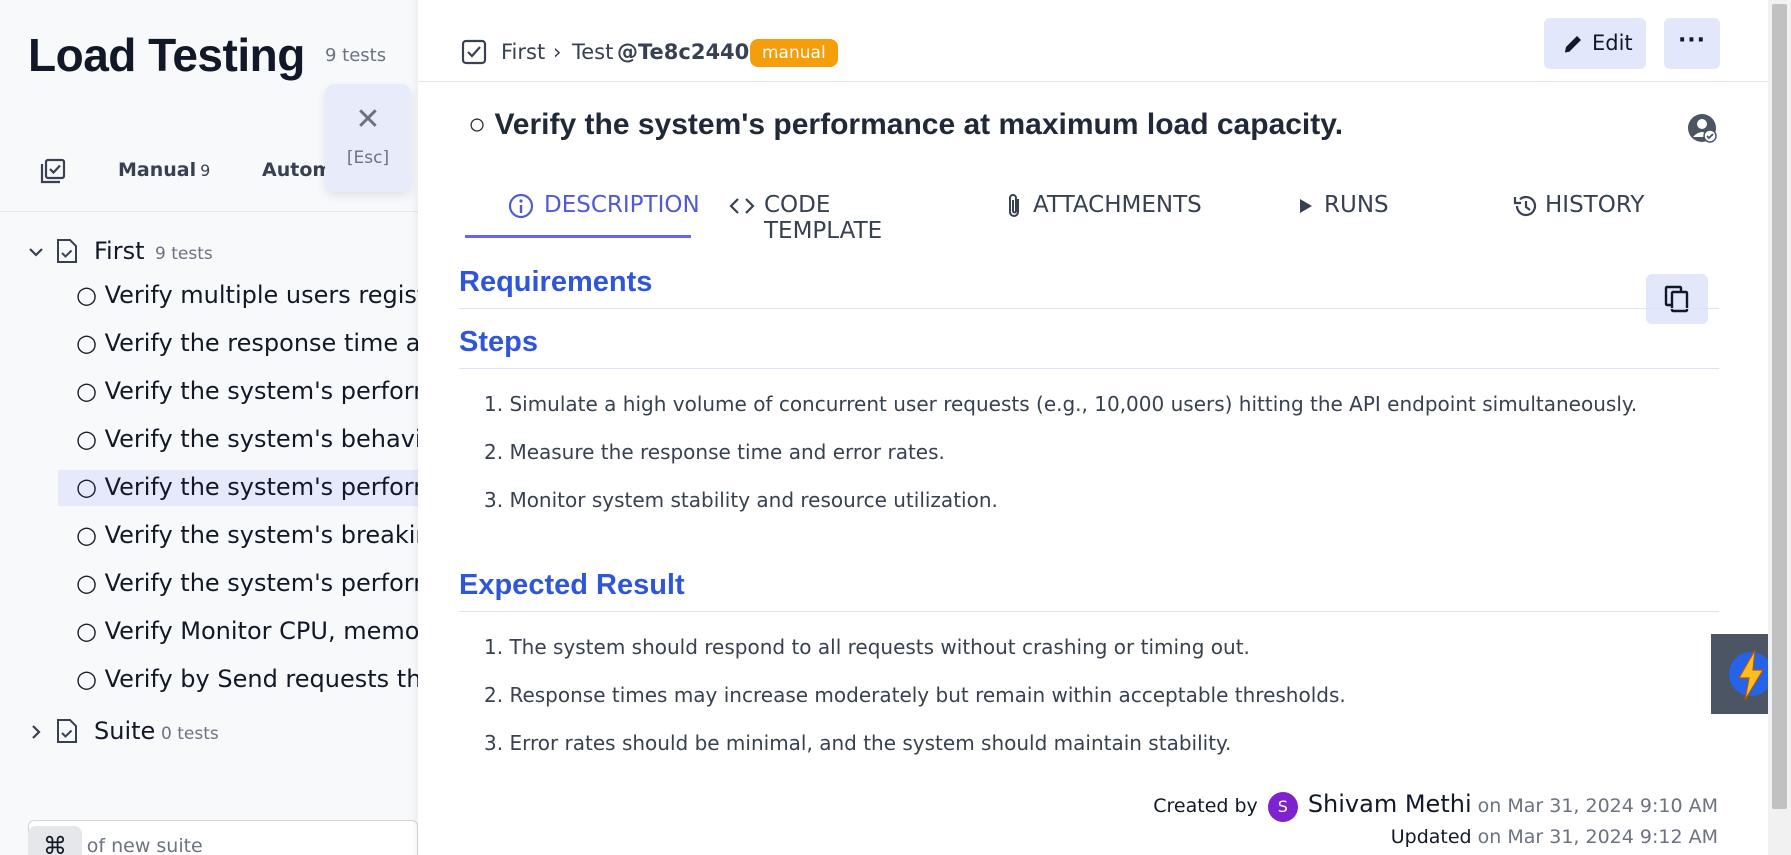 The image size is (1791, 855). Describe the element at coordinates (742, 206) in the screenshot. I see `code-icon` at that location.